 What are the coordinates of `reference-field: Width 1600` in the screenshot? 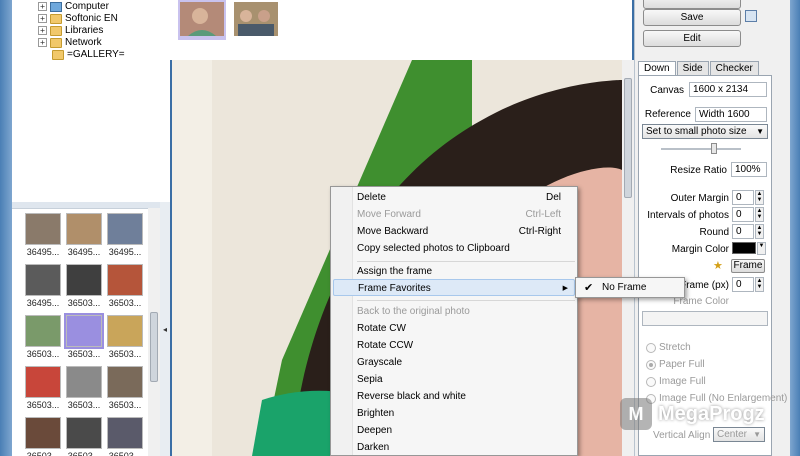 It's located at (731, 114).